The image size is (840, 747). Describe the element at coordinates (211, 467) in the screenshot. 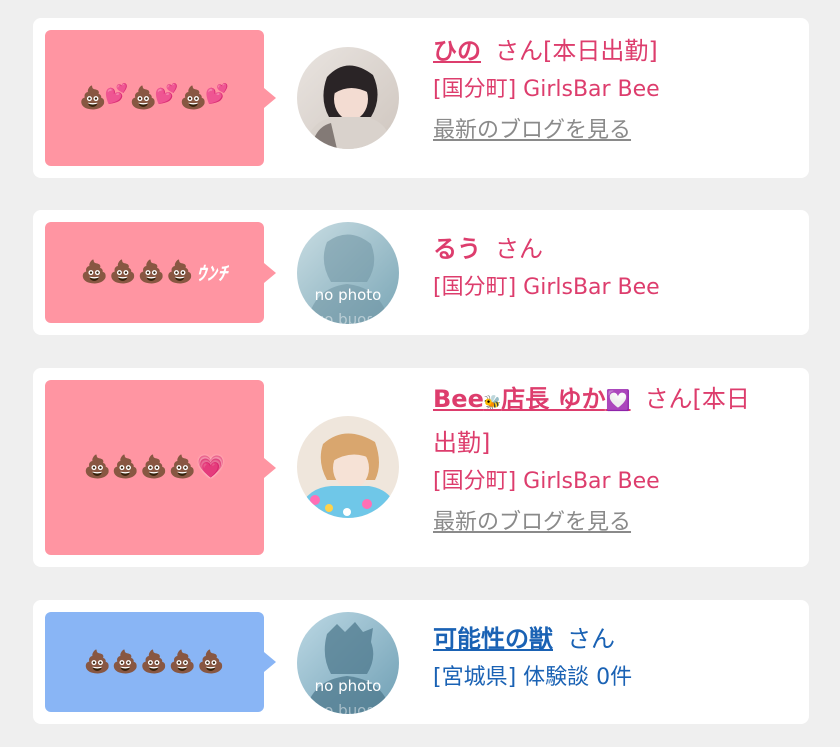

I see `pink-heart-icon: 💗` at that location.